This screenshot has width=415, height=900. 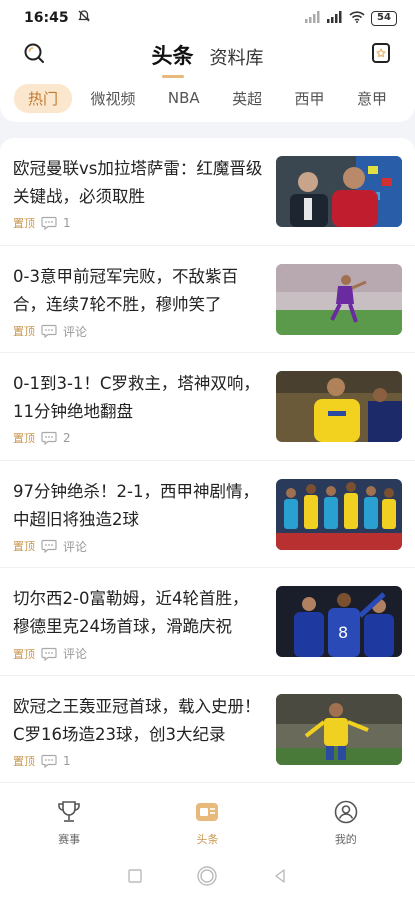 I want to click on news-item: 0-1到3-1！C罗救主，塔神双响，11分钟绝地翻盘 置顶 2, so click(x=207, y=407).